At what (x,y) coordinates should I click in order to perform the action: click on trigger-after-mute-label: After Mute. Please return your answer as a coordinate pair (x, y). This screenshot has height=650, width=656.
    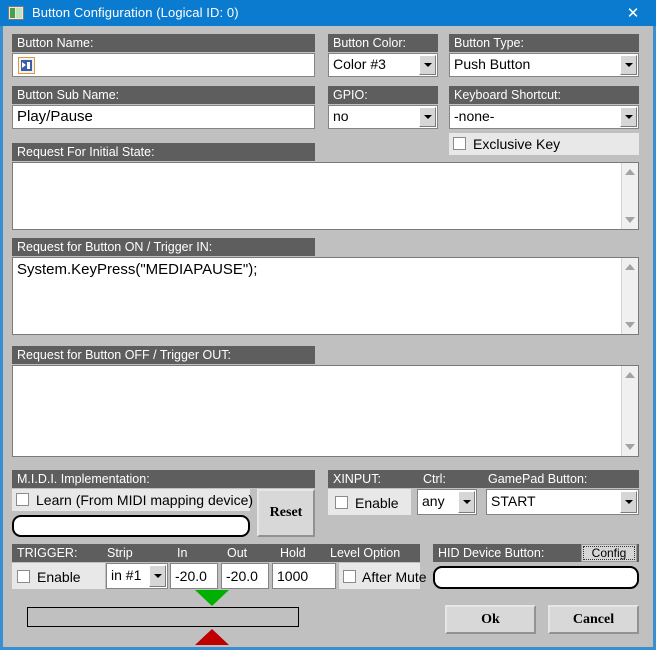
    Looking at the image, I should click on (394, 577).